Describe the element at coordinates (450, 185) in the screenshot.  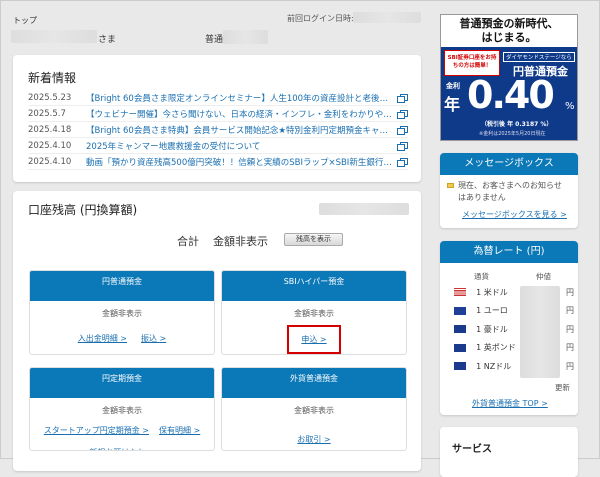
I see `mail-icon` at that location.